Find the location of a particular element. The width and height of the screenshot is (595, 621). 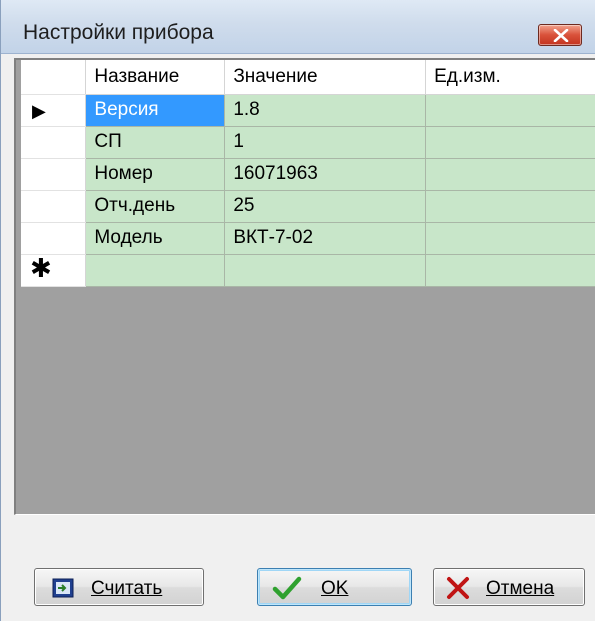

table-row: Номер 16071963 is located at coordinates (308, 174).